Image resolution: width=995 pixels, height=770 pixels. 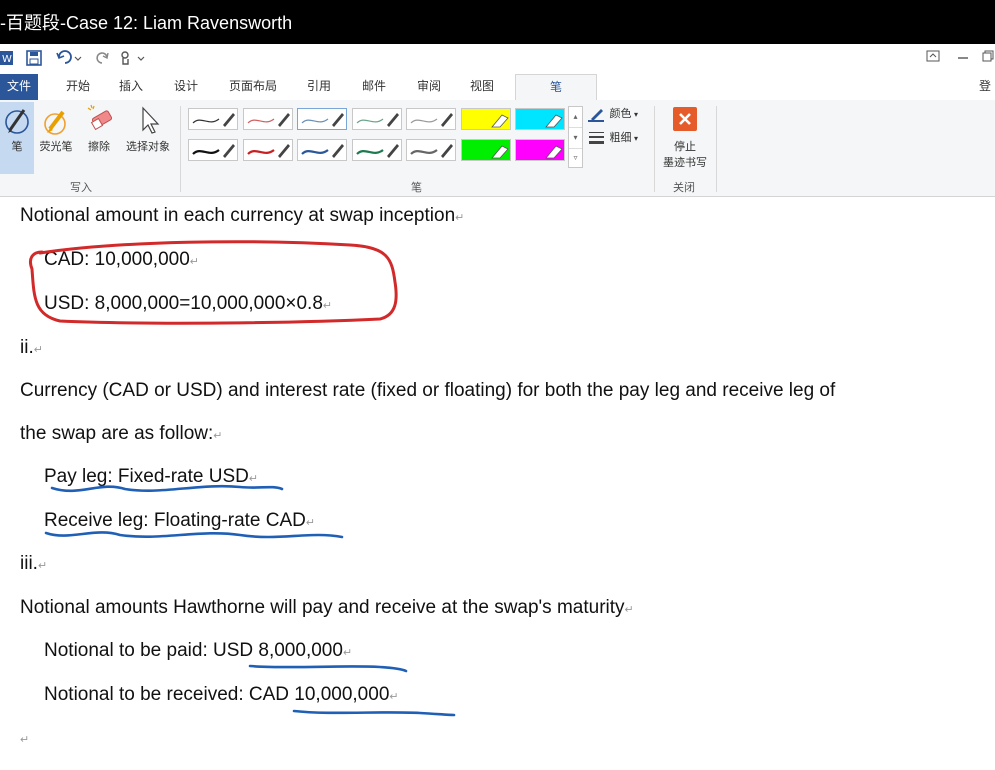 I want to click on tab-design: 设计, so click(x=186, y=87).